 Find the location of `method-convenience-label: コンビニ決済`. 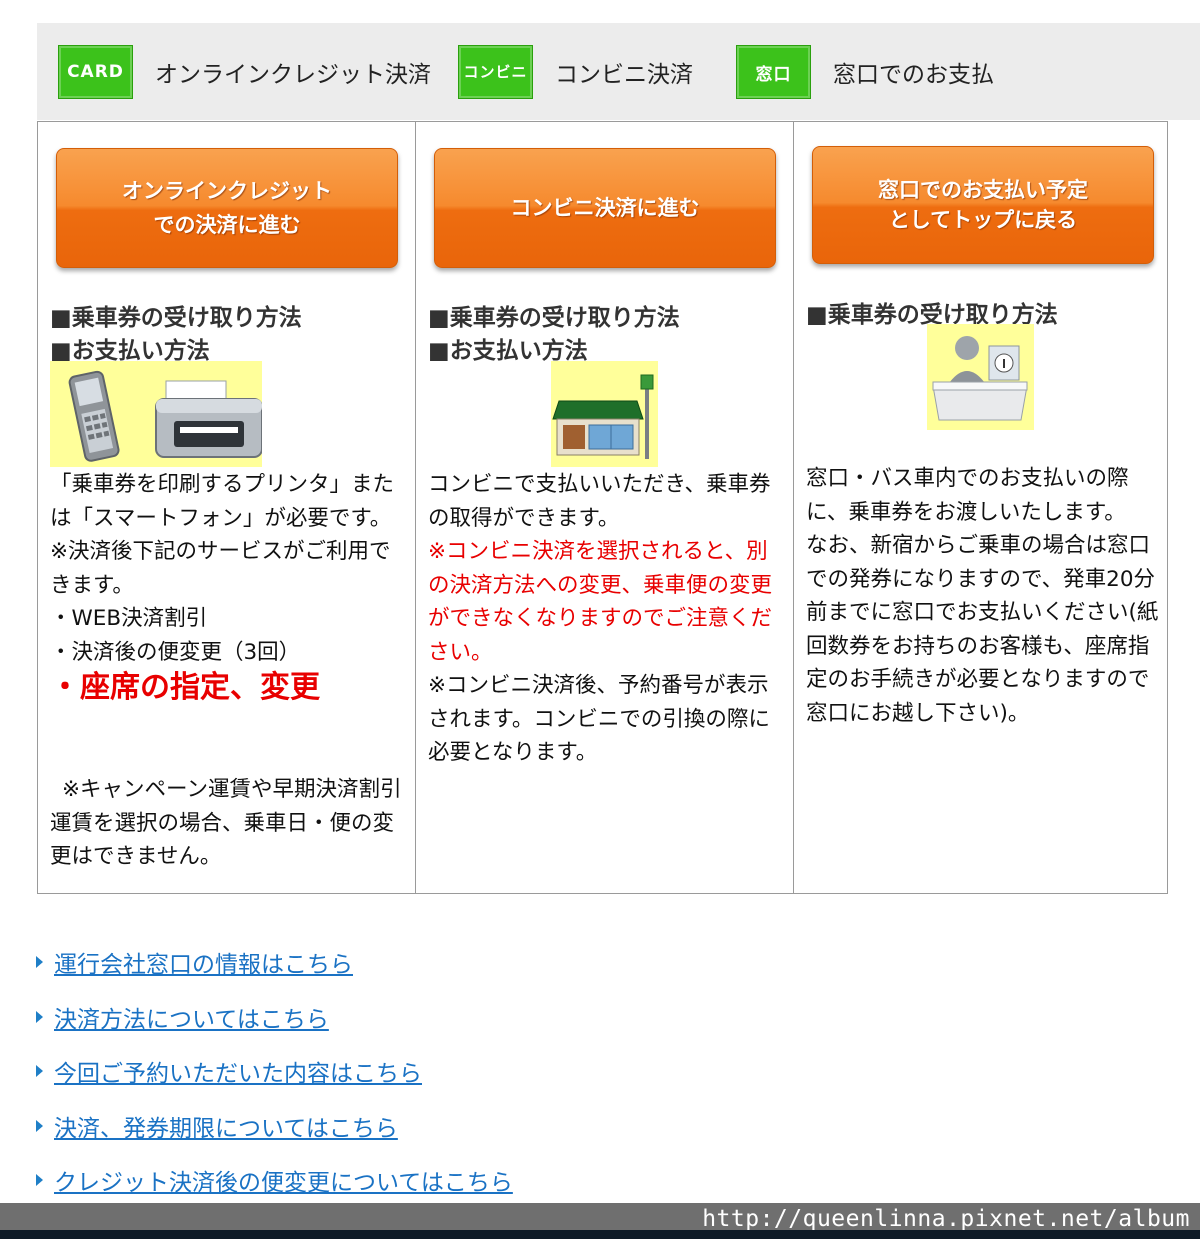

method-convenience-label: コンビニ決済 is located at coordinates (624, 75).